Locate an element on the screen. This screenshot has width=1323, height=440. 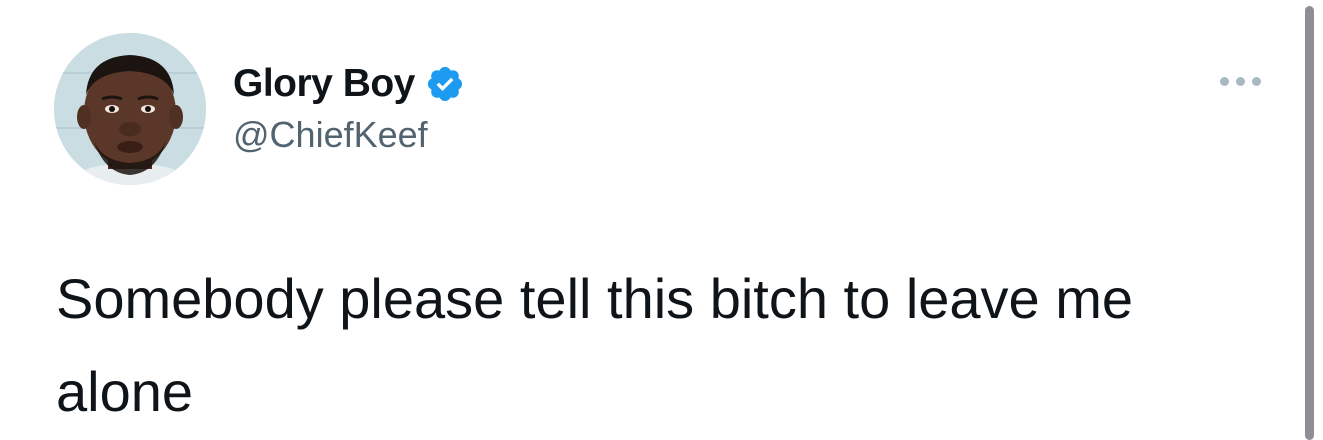
author-handle: @ChiefKeef is located at coordinates (330, 135).